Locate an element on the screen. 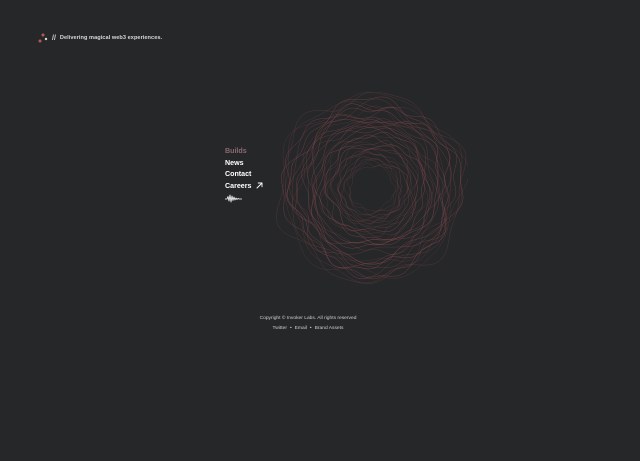 The height and width of the screenshot is (461, 640). external-arrow-icon is located at coordinates (259, 185).